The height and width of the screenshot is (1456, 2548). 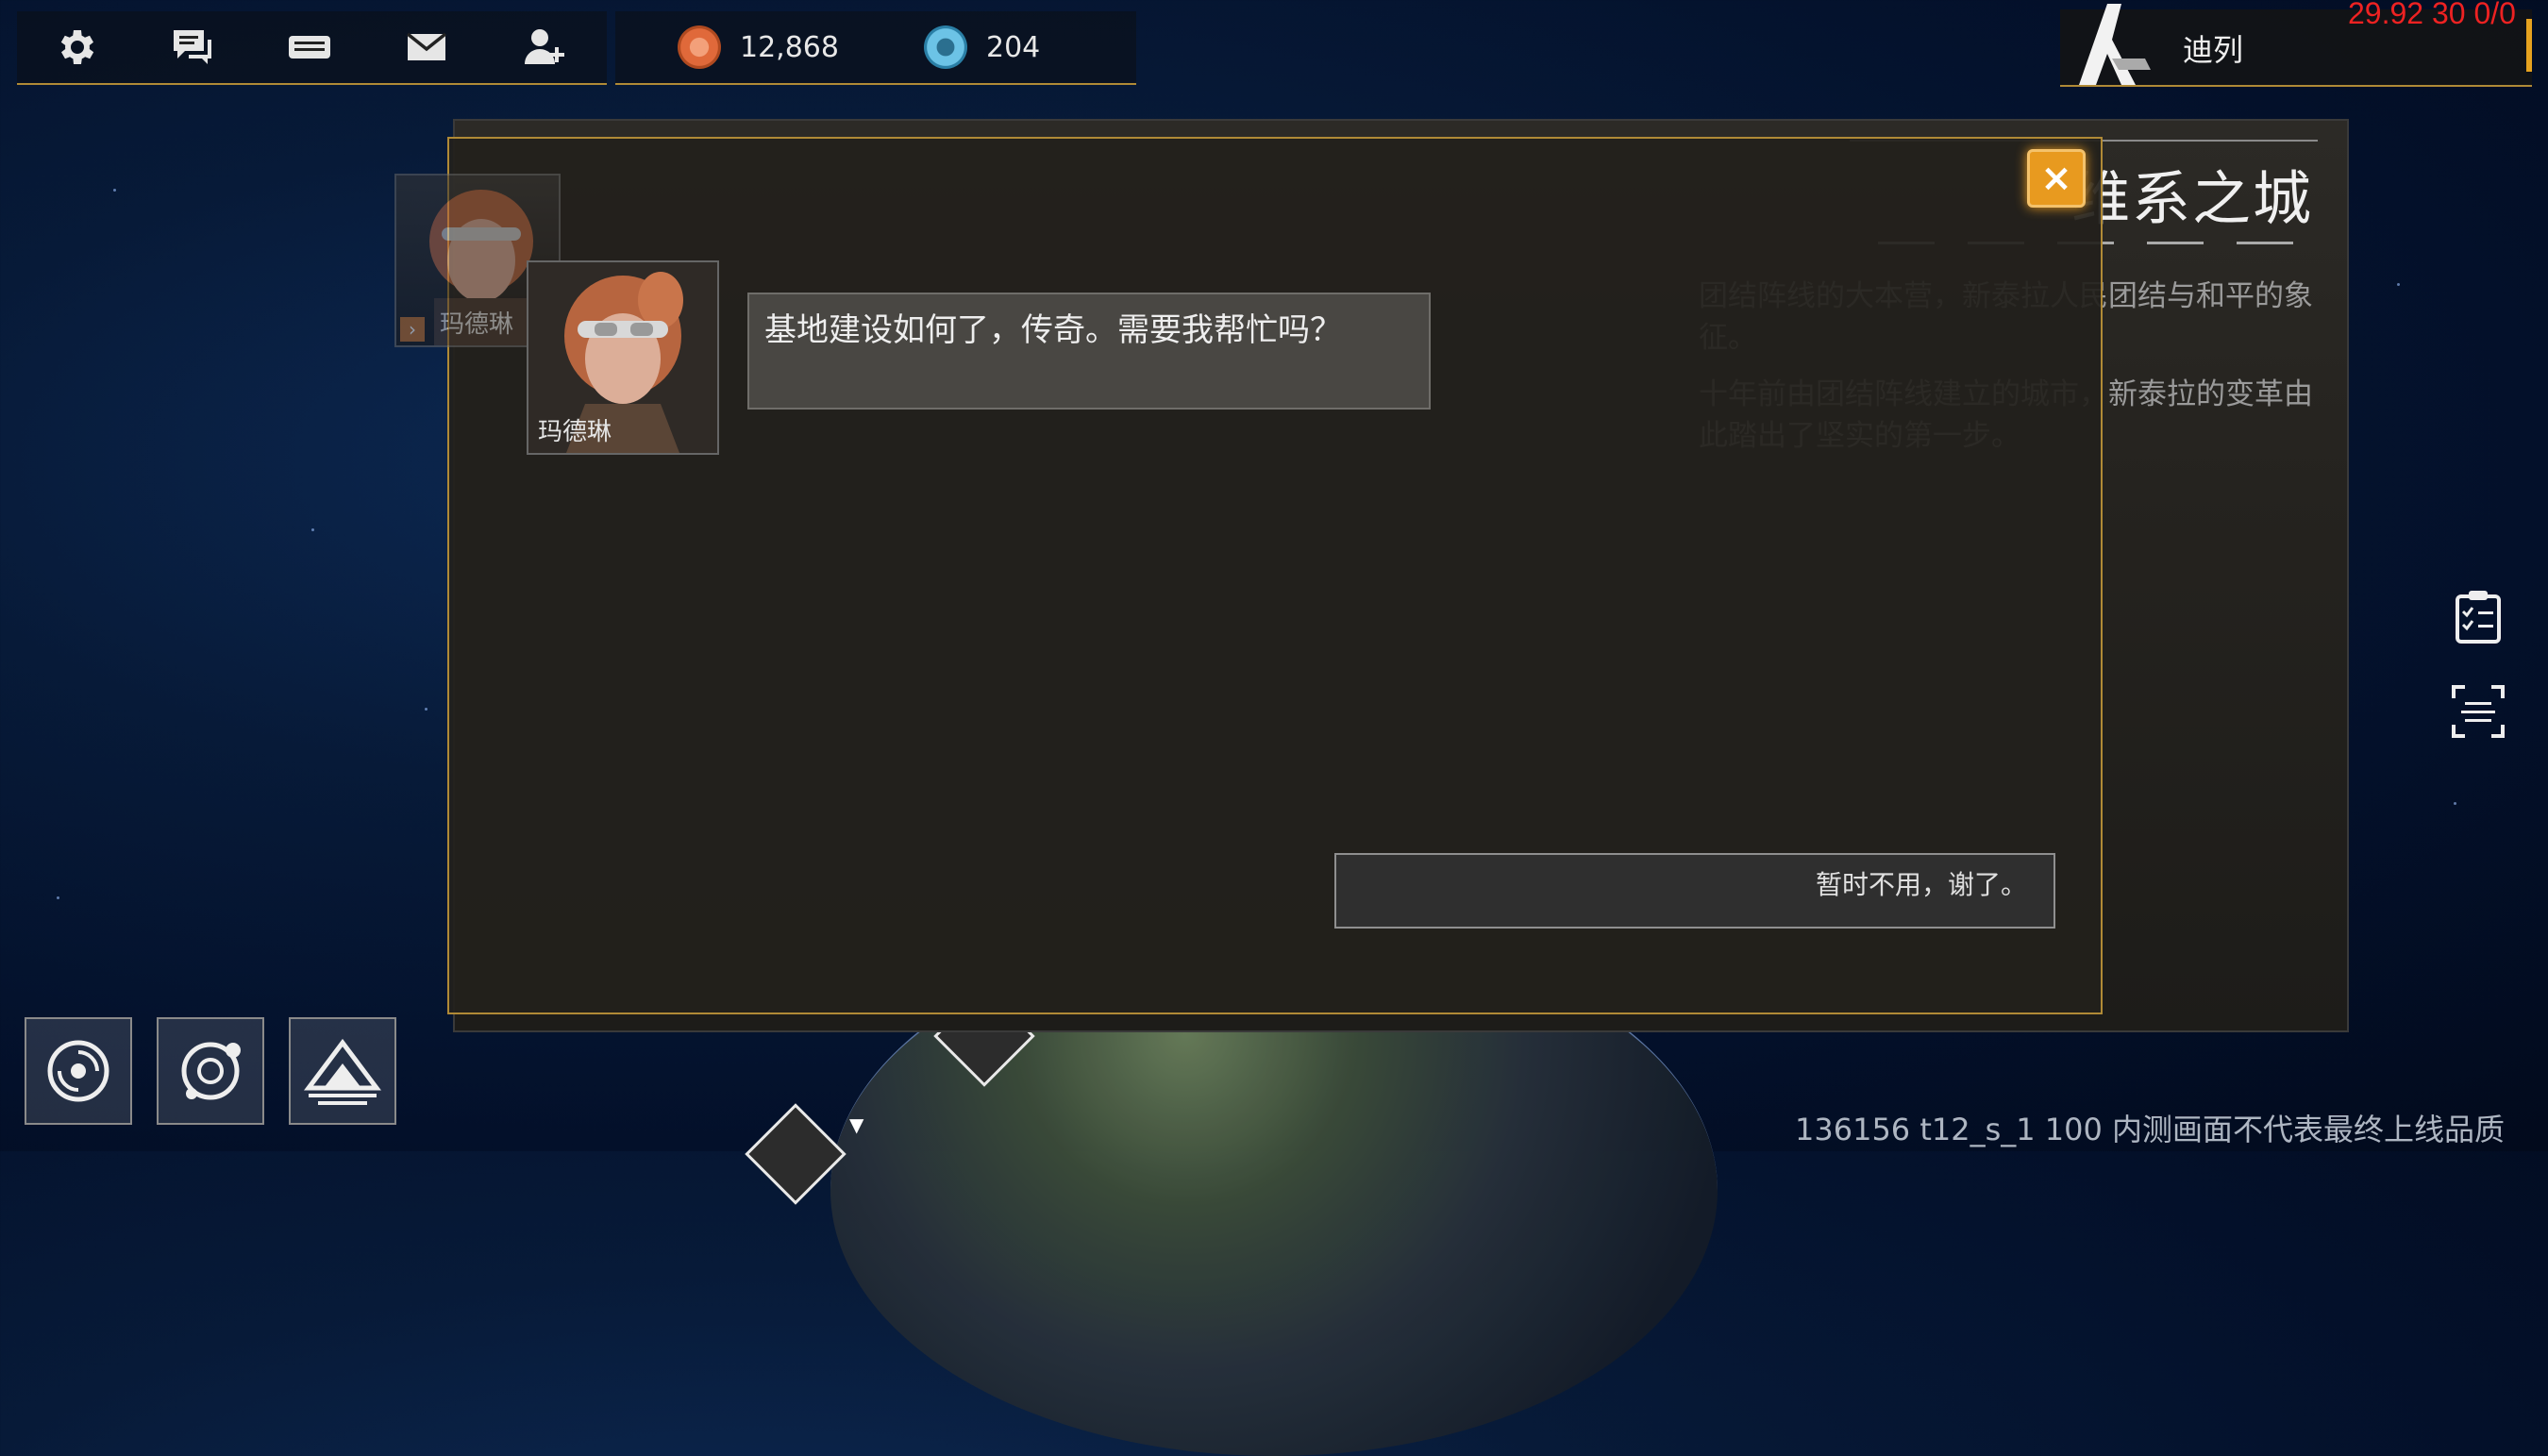 I want to click on resource-token-value: 204, so click(x=1013, y=47).